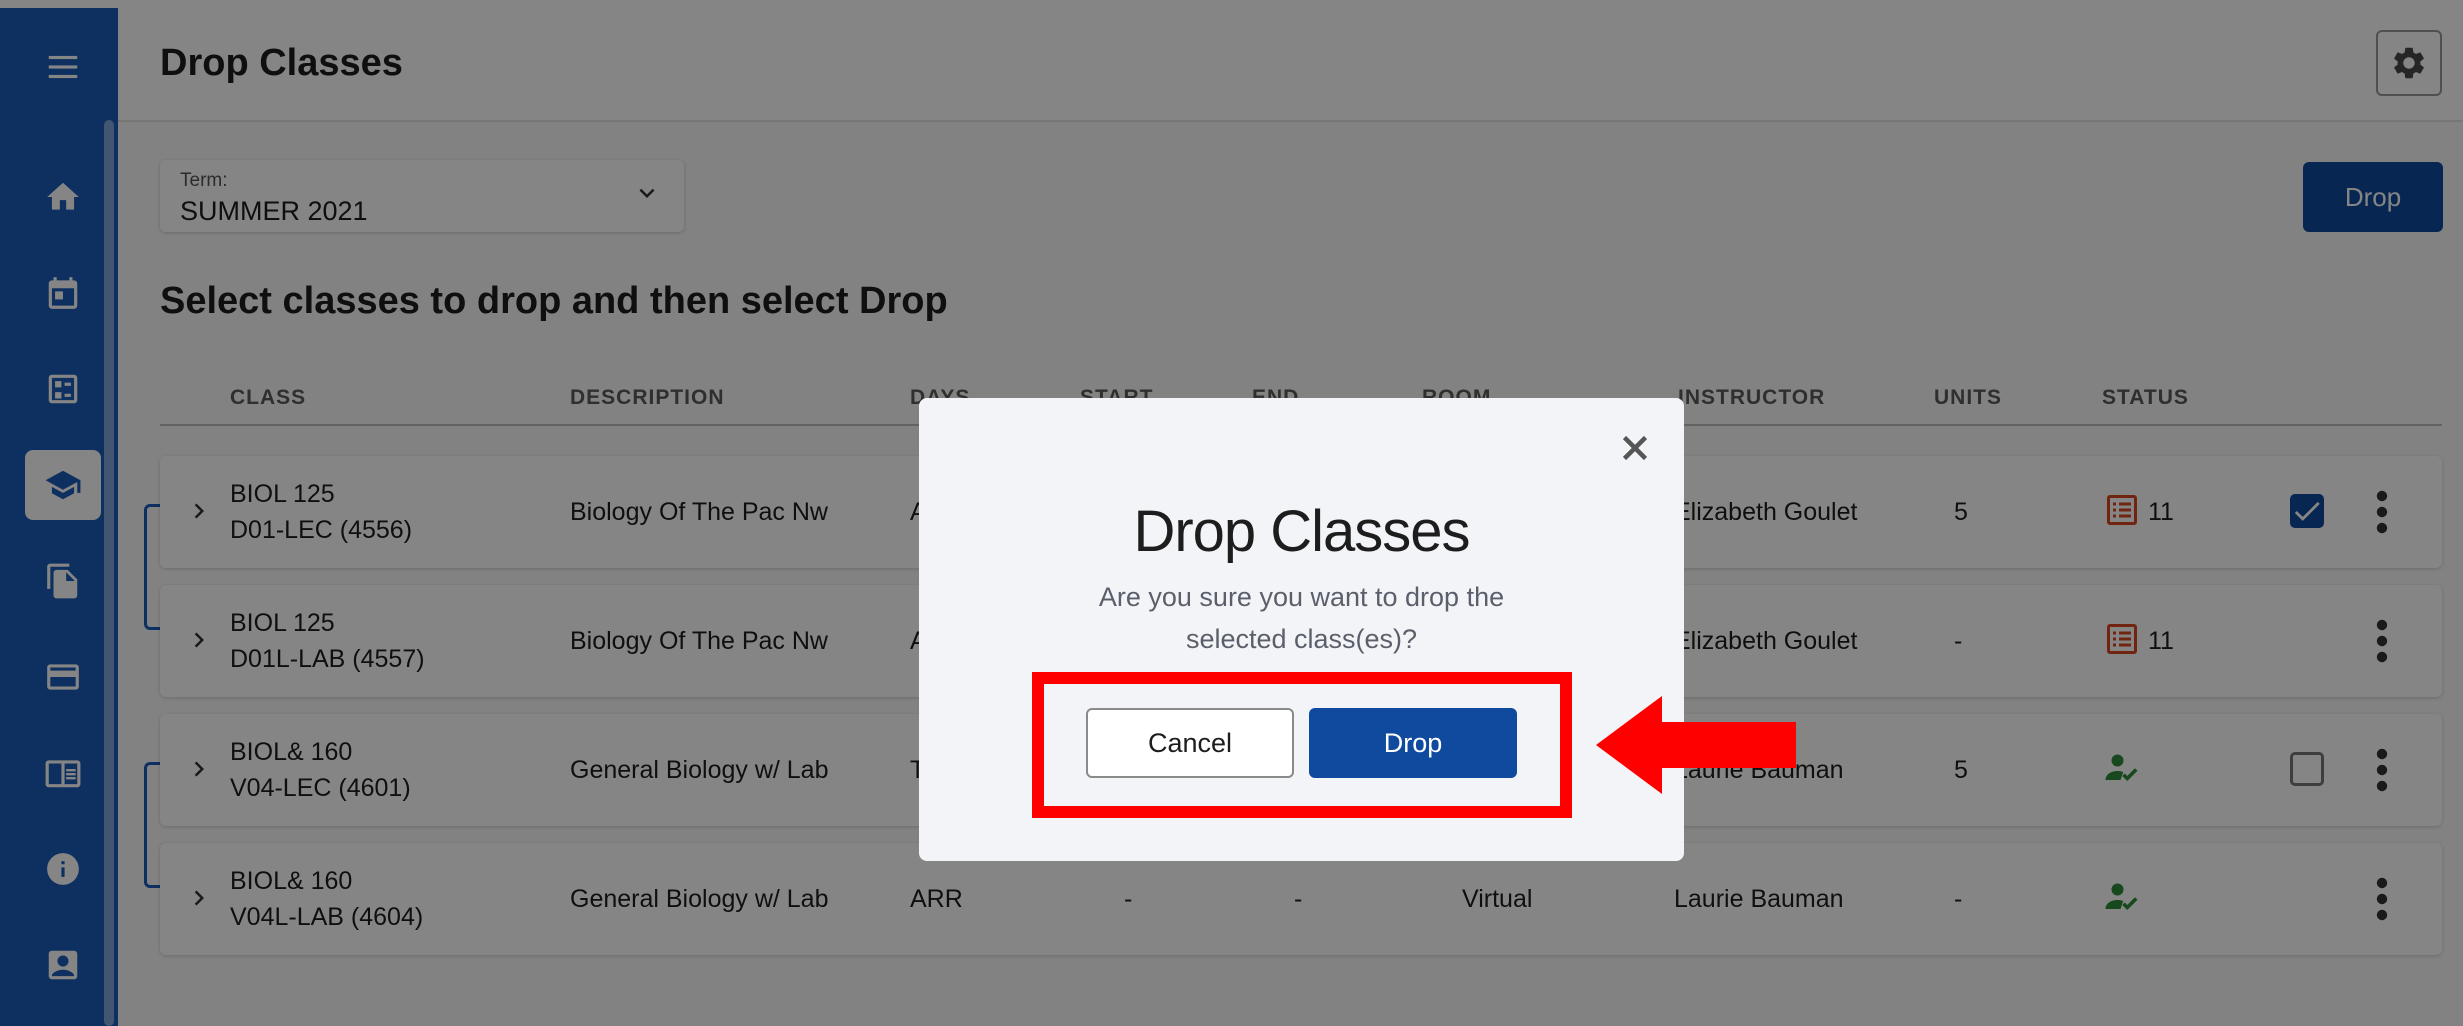 Image resolution: width=2463 pixels, height=1026 pixels. Describe the element at coordinates (1696, 745) in the screenshot. I see `left-arrow-icon` at that location.